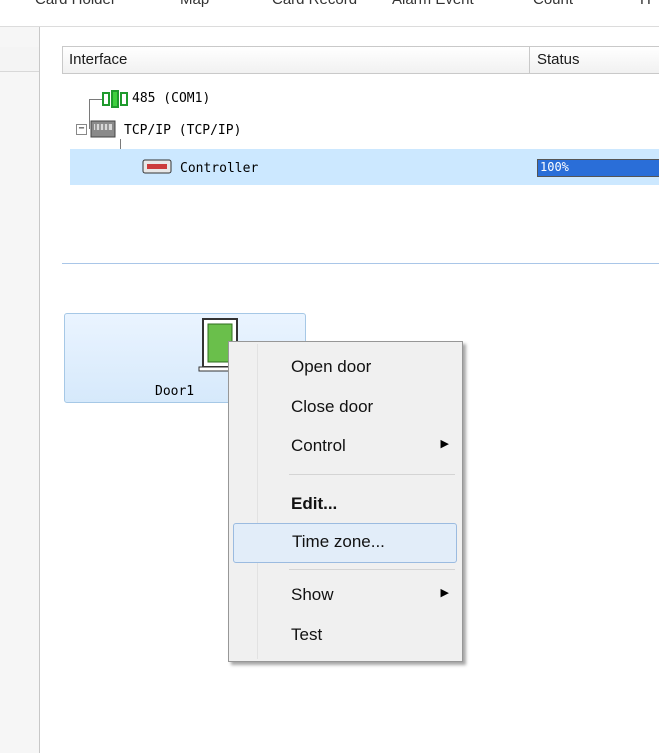 Image resolution: width=659 pixels, height=753 pixels. Describe the element at coordinates (598, 168) in the screenshot. I see `controller-progress-bar: 100%` at that location.